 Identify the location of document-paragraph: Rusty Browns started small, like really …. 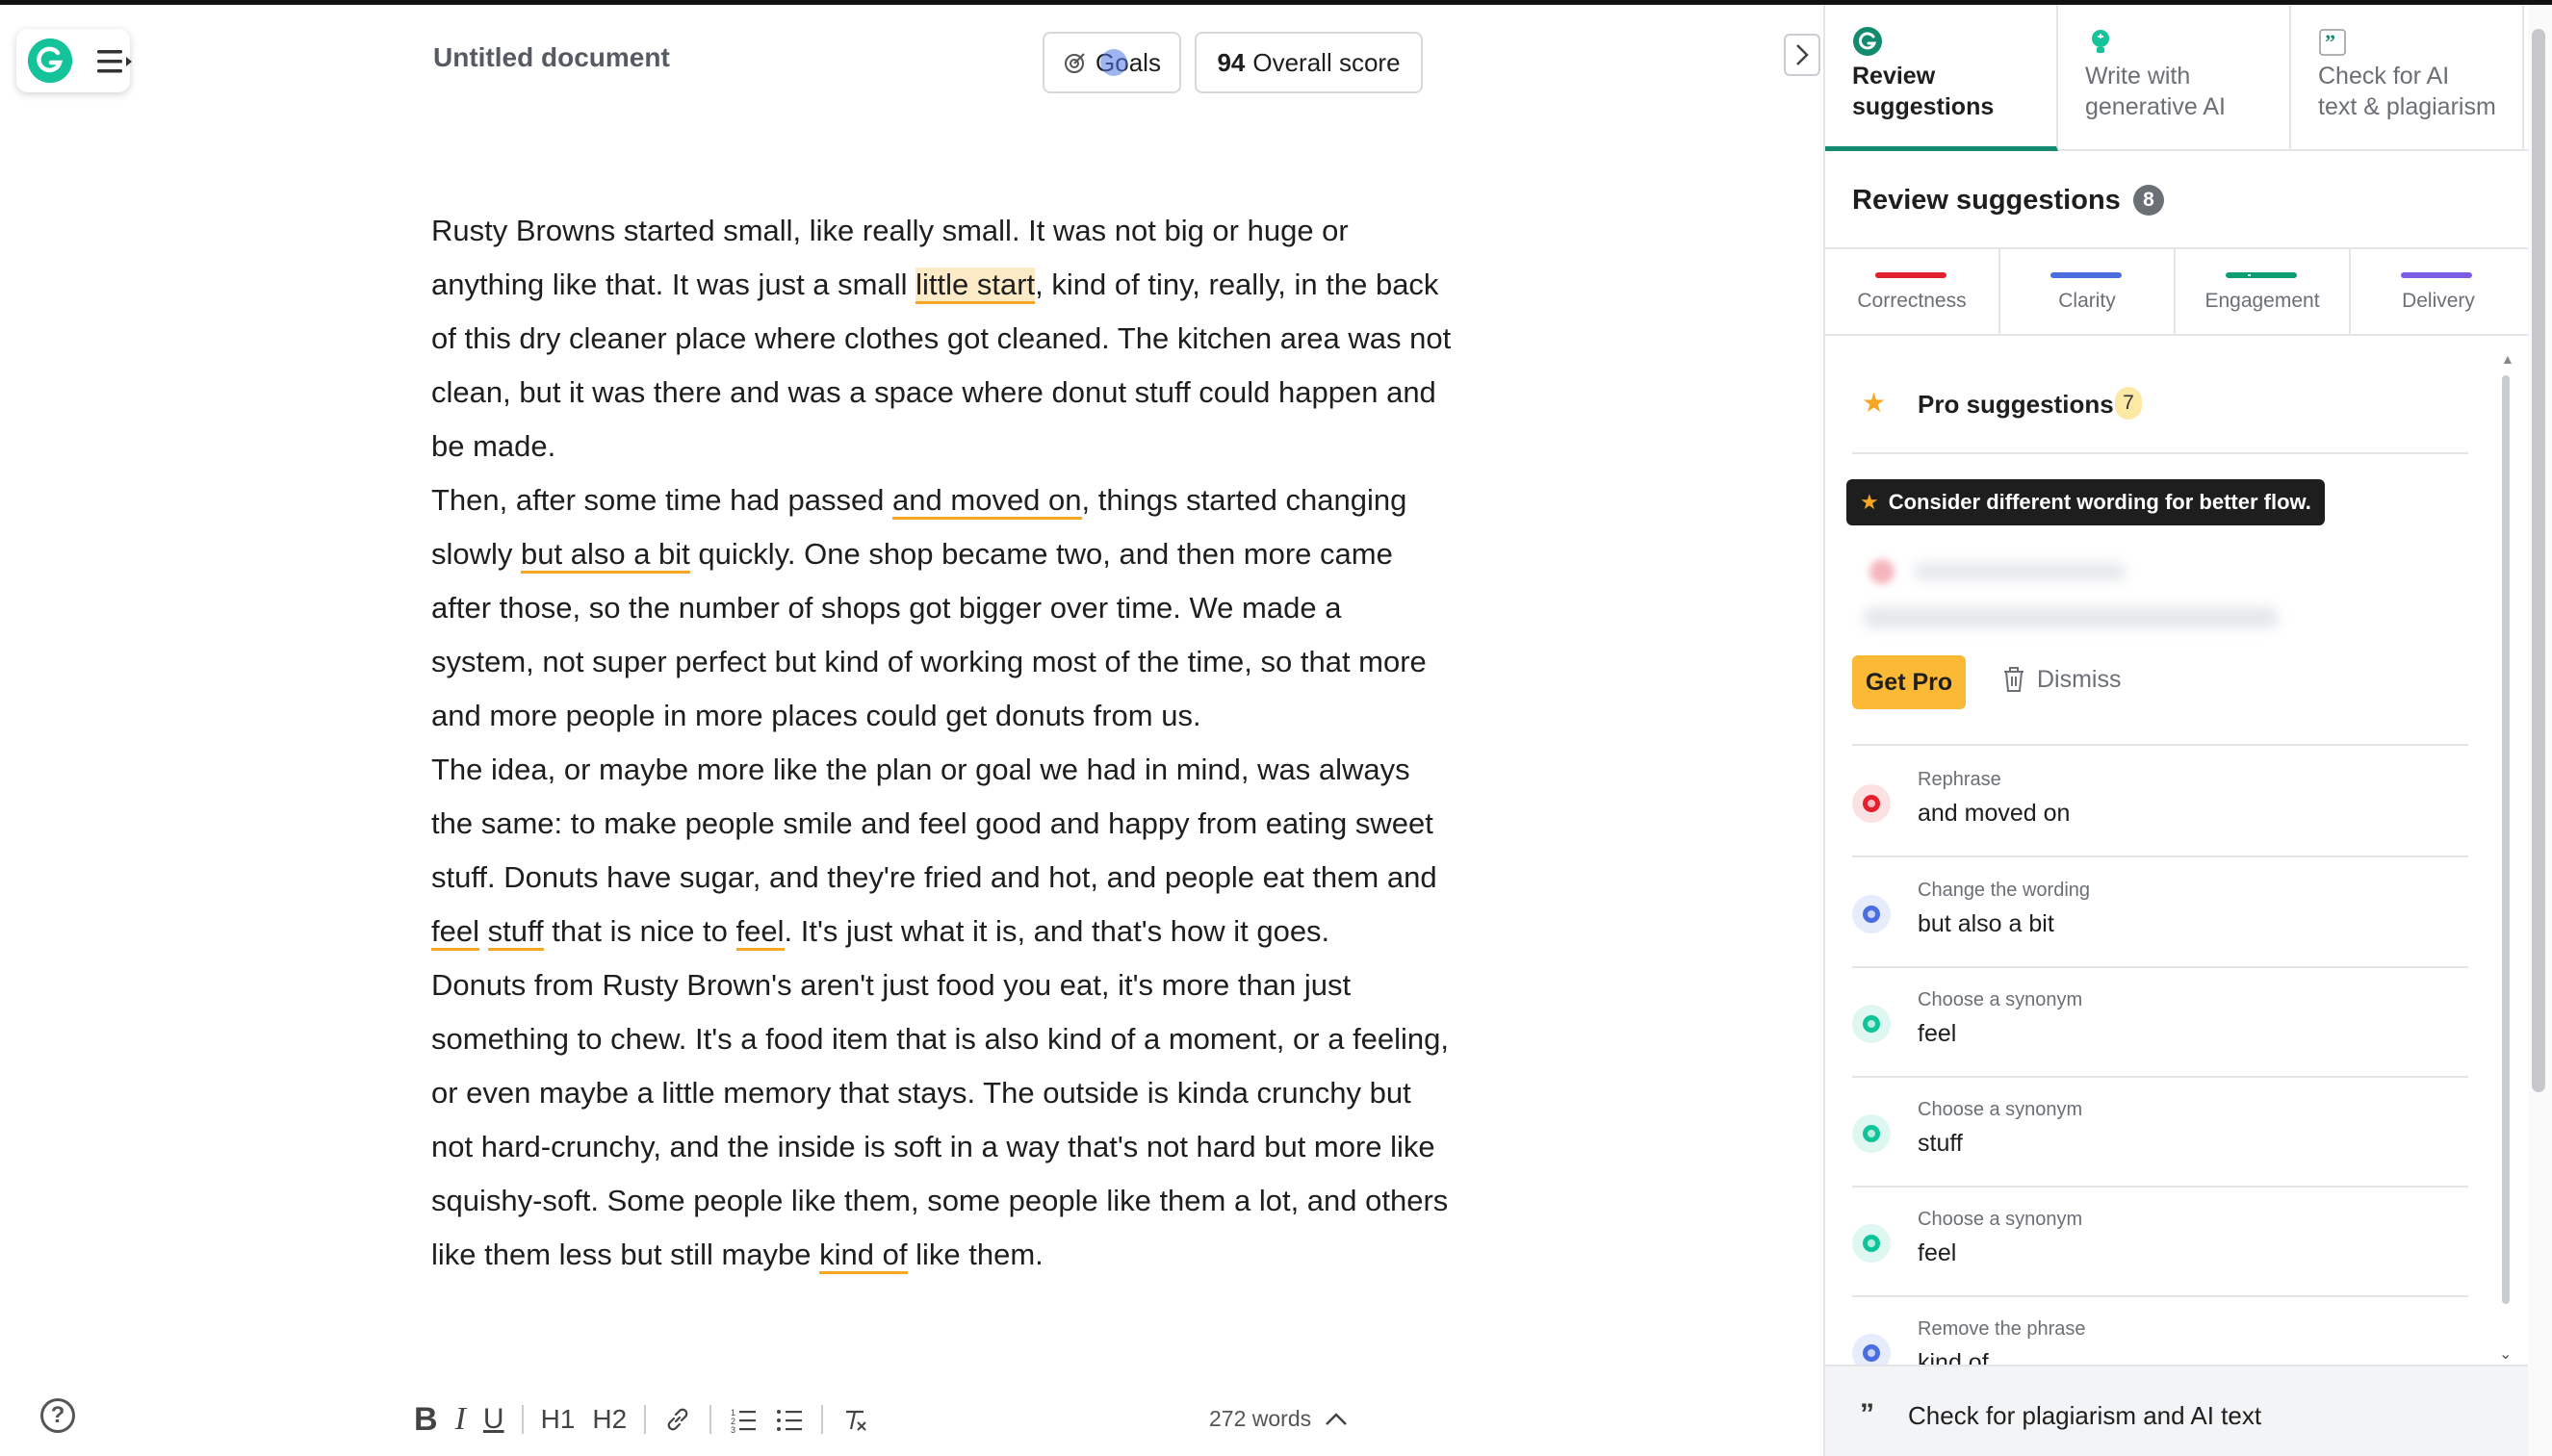
(941, 338).